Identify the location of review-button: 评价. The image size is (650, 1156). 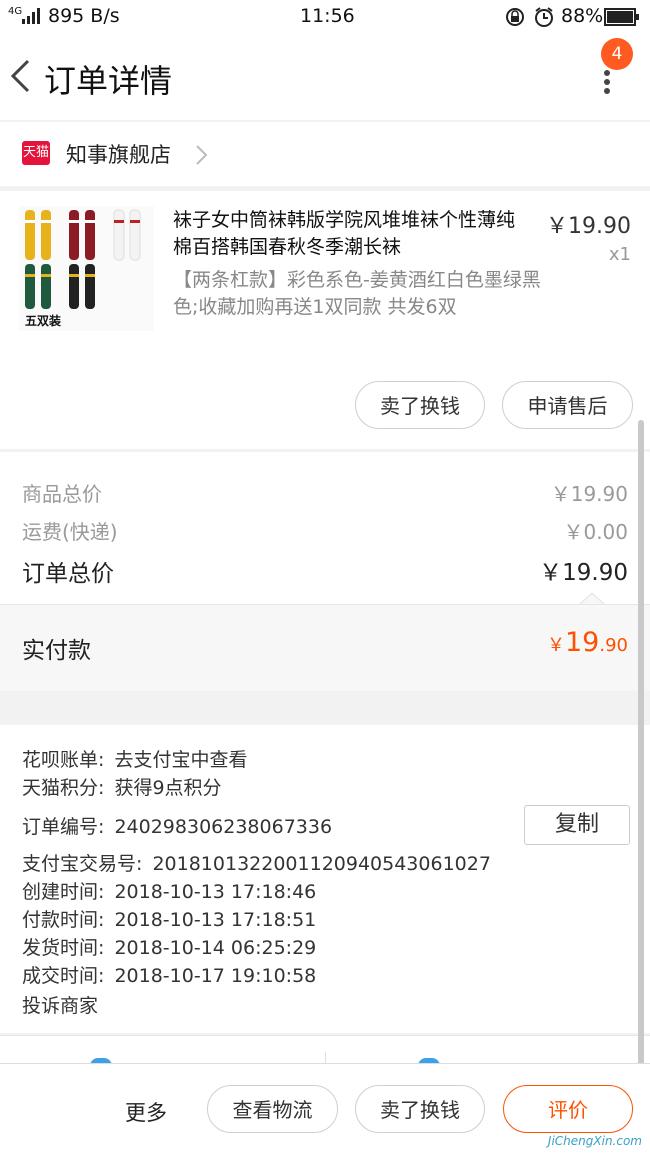
(568, 1109).